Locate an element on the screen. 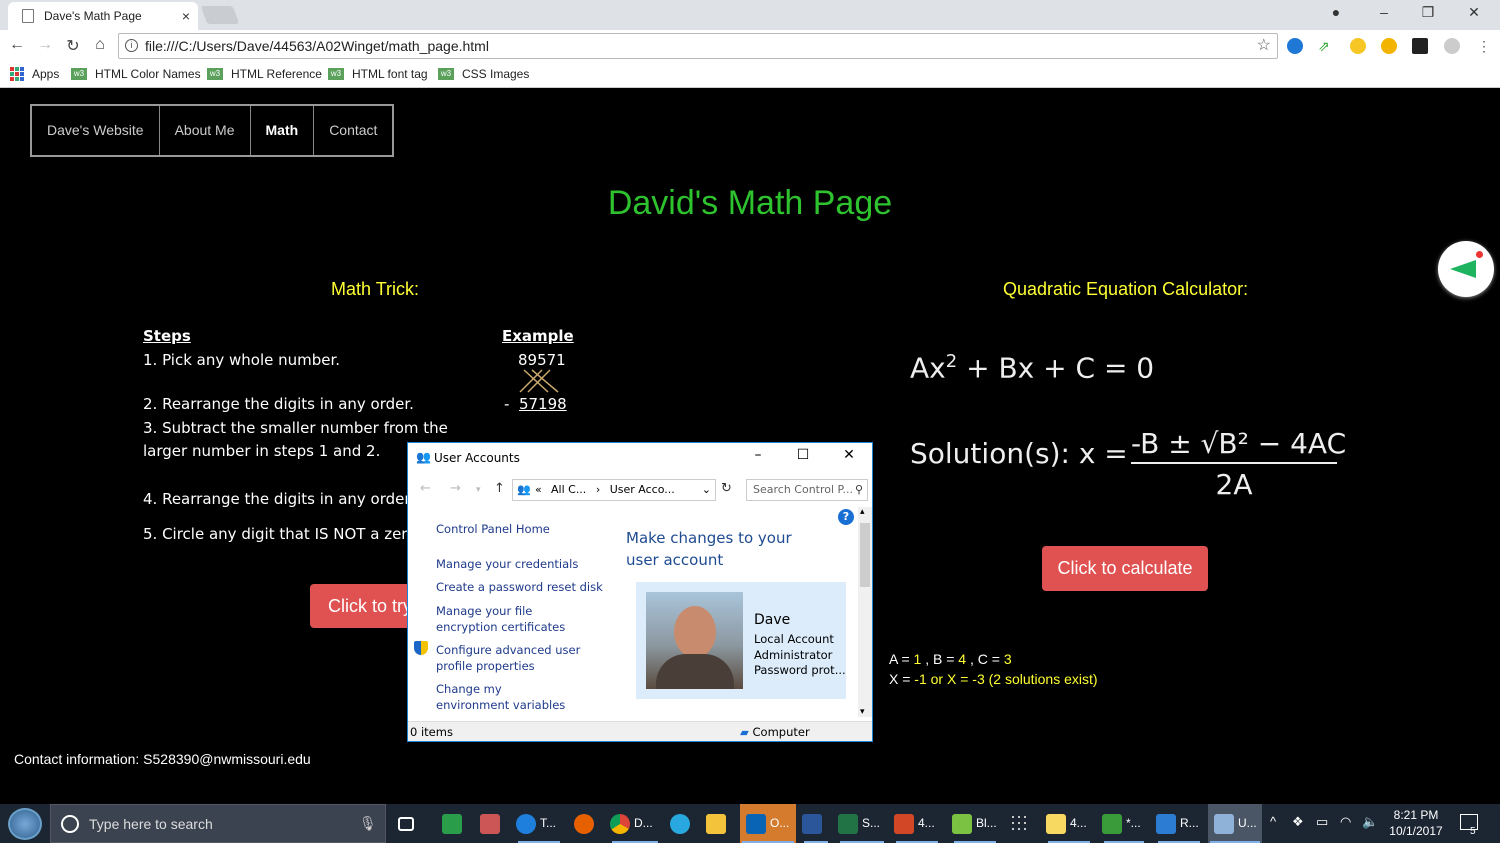 This screenshot has width=1500, height=843. firefox-icon is located at coordinates (587, 823).